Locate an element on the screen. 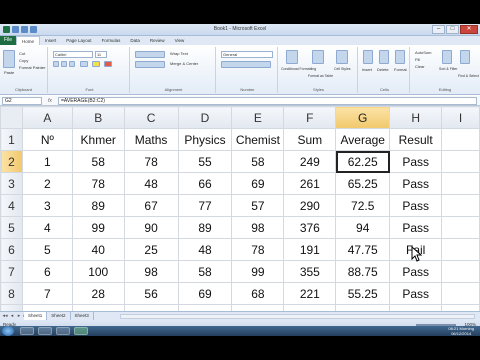 The height and width of the screenshot is (360, 480). column-header-f: F is located at coordinates (310, 117).